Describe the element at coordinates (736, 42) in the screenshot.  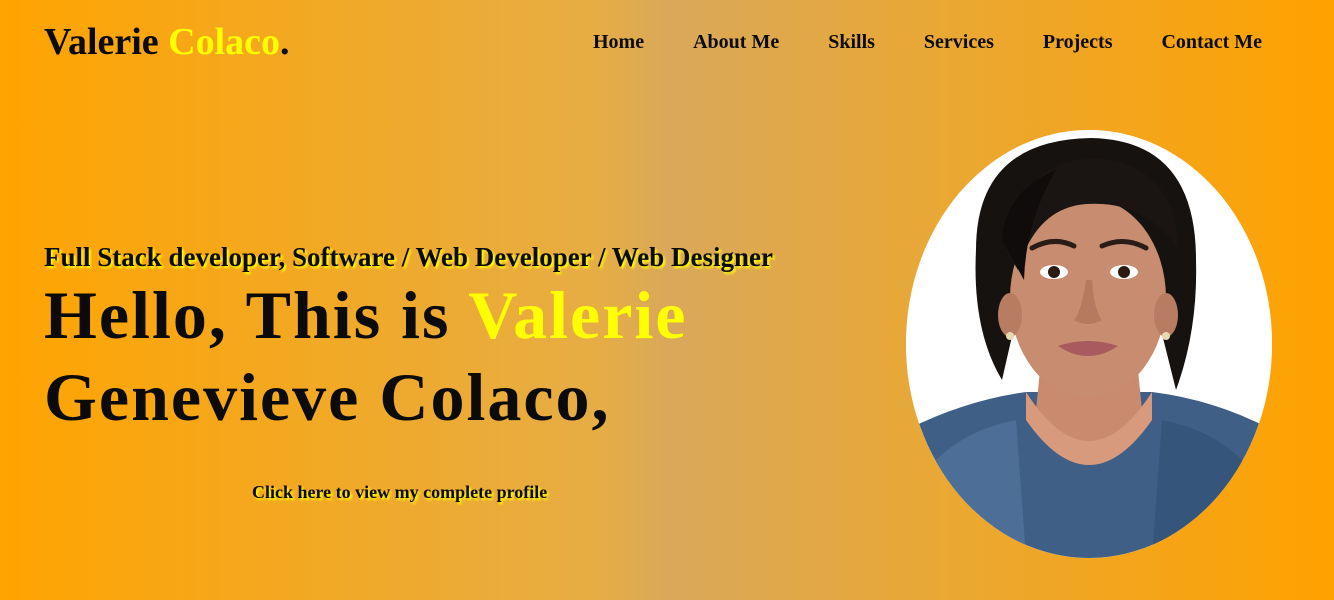
I see `nav-about-link: About Me` at that location.